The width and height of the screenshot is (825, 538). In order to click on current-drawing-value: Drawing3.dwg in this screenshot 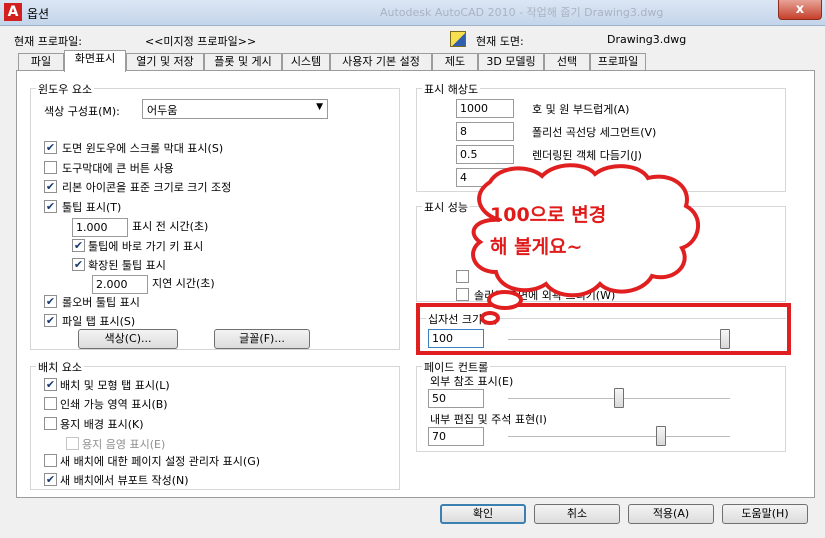, I will do `click(647, 39)`.